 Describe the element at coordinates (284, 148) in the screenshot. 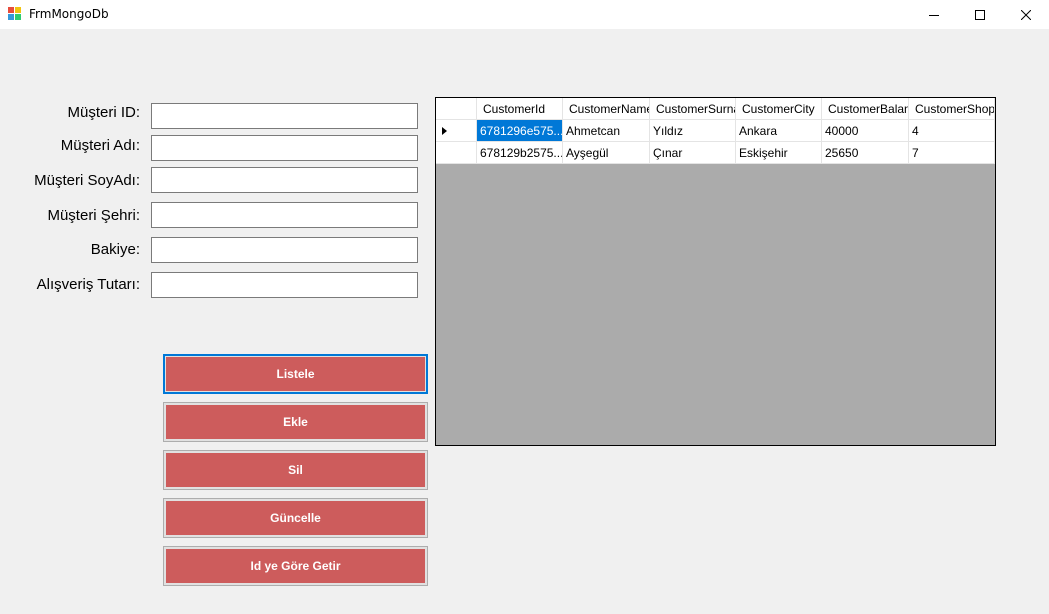

I see `customer-name-input` at that location.